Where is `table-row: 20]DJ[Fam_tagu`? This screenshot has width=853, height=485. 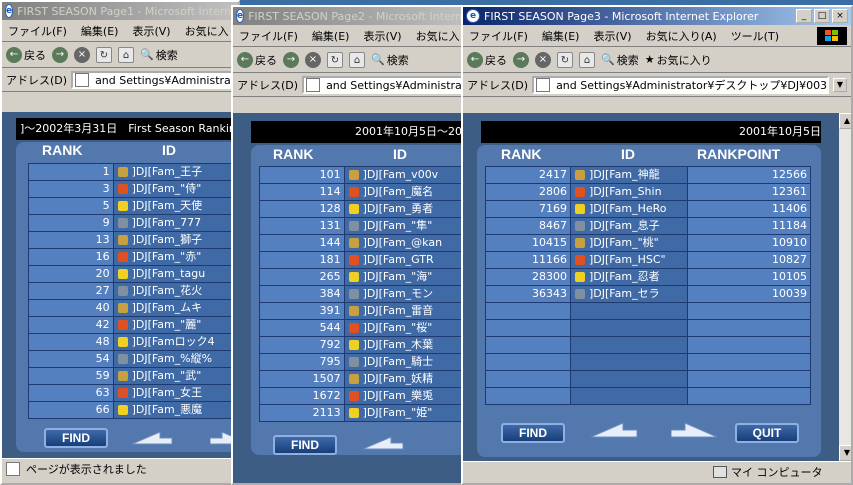
table-row: 20]DJ[Fam_tagu is located at coordinates (133, 274).